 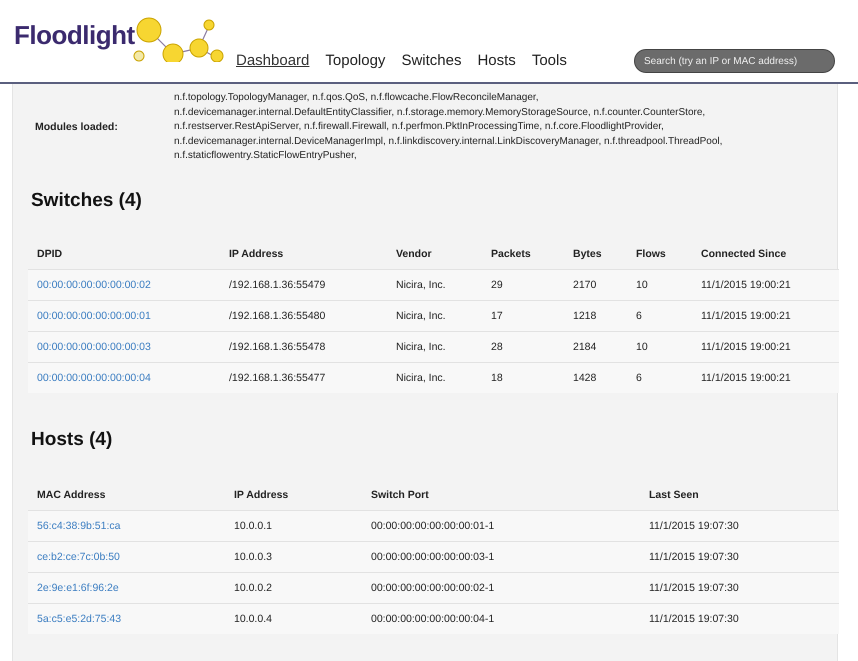 What do you see at coordinates (303, 346) in the screenshot?
I see `table-cell: /192.168.1.36:55478` at bounding box center [303, 346].